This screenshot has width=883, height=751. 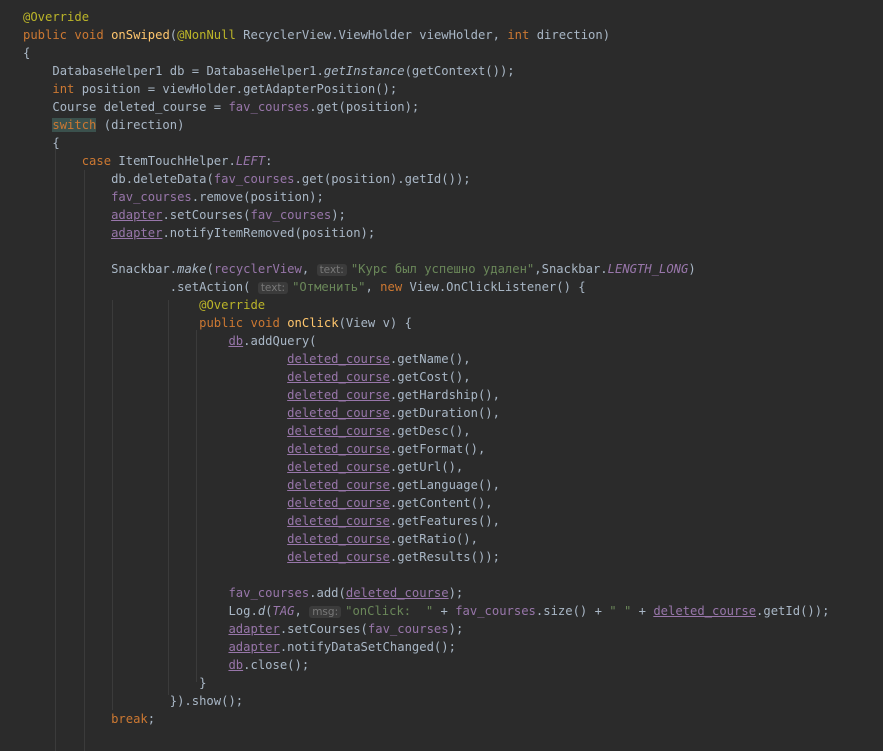 I want to click on code-token: .getFeatures(),, so click(x=444, y=521).